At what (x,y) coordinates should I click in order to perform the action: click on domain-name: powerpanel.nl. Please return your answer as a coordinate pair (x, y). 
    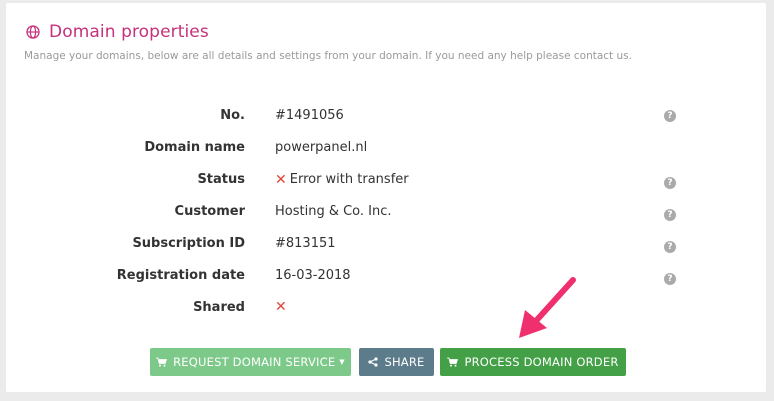
    Looking at the image, I should click on (321, 147).